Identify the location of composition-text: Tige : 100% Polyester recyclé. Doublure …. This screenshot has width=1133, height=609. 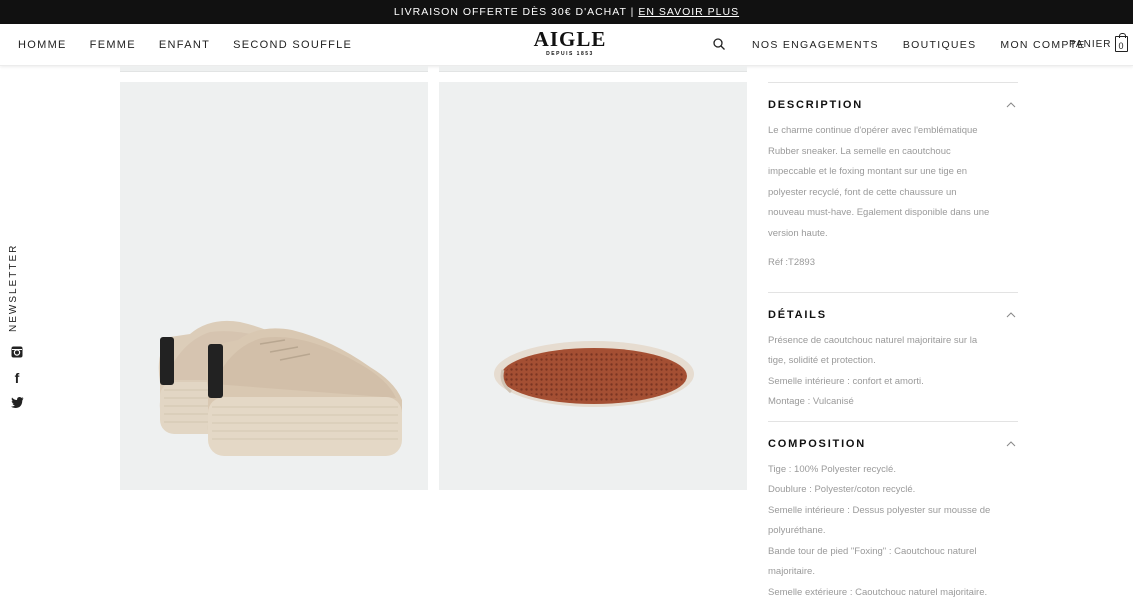
(895, 532).